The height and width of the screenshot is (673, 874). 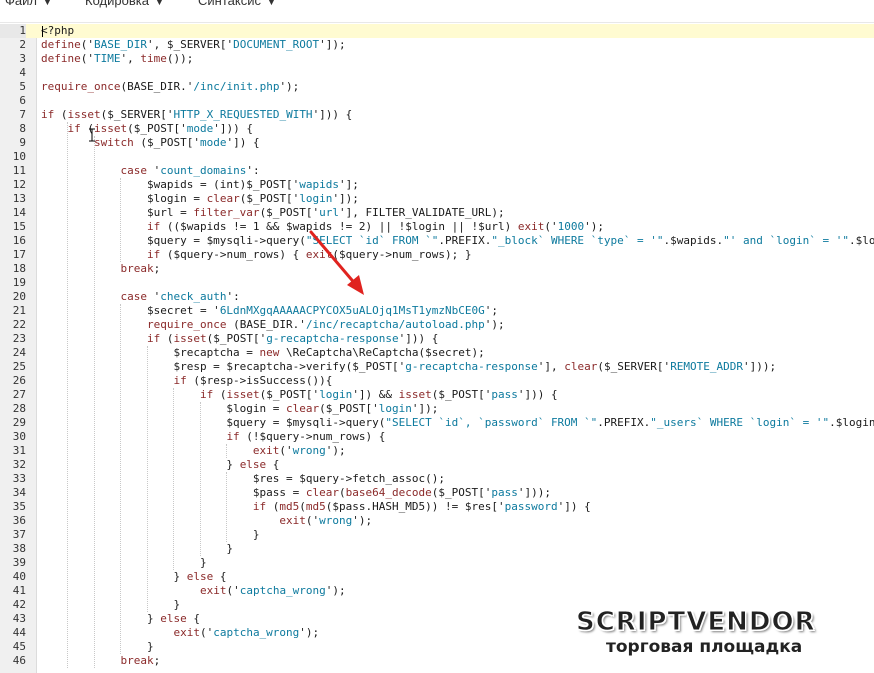 What do you see at coordinates (19, 226) in the screenshot?
I see `line-number: 15` at bounding box center [19, 226].